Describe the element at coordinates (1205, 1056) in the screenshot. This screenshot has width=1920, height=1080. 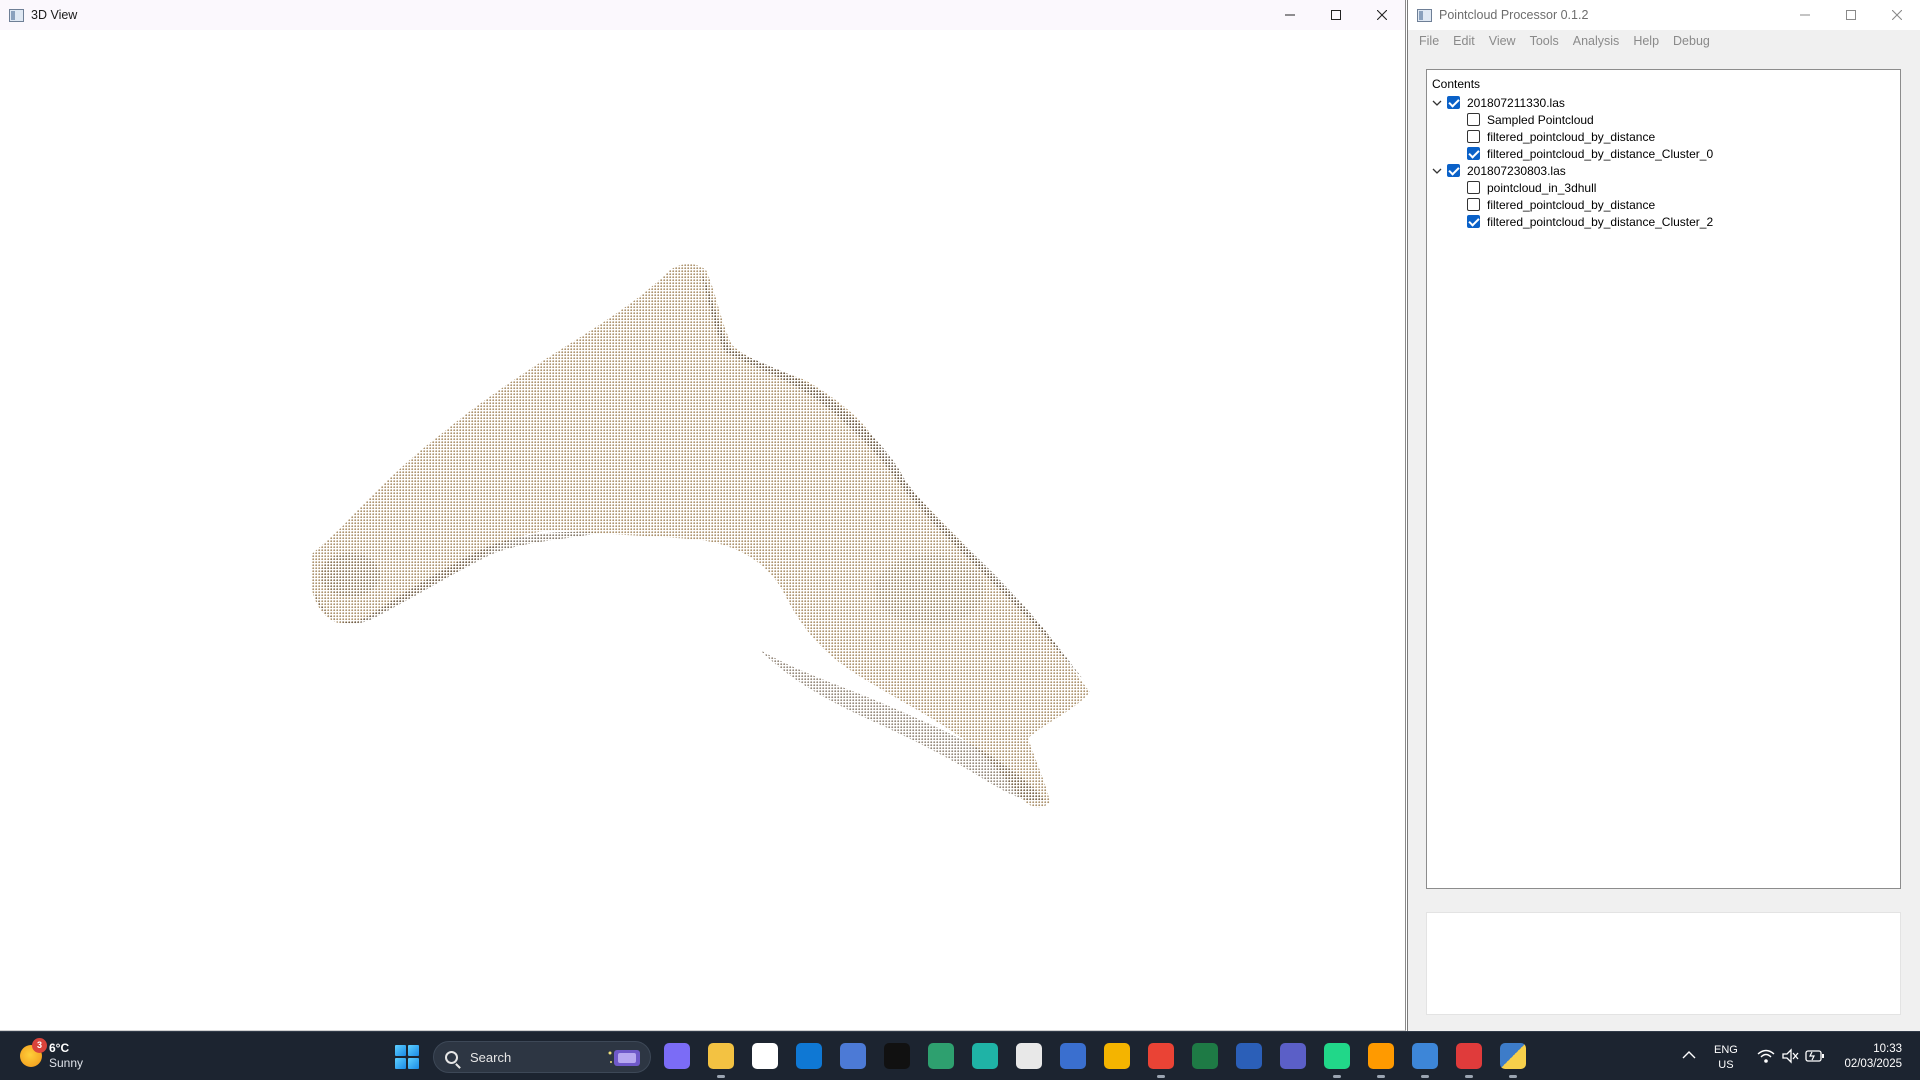
I see `excel-icon` at that location.